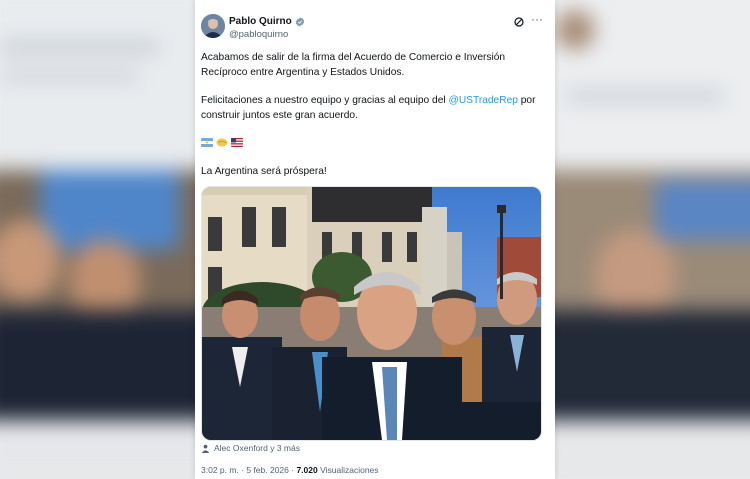 This screenshot has width=750, height=479. I want to click on person-tag-icon, so click(205, 448).